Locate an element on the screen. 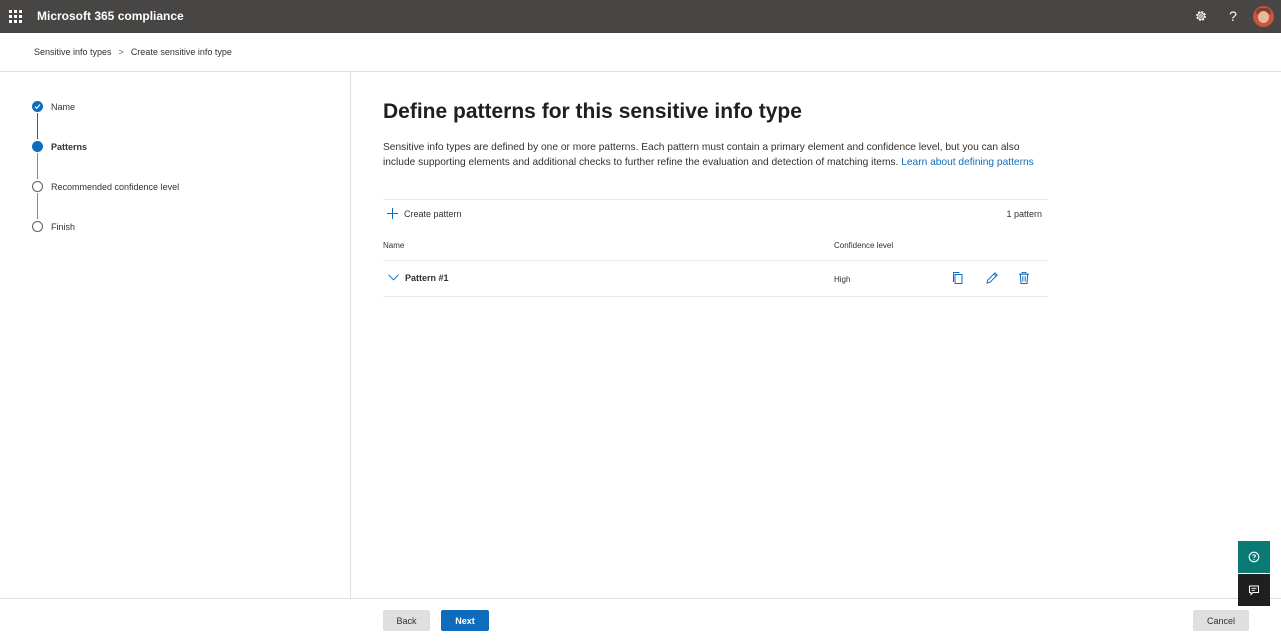 The width and height of the screenshot is (1281, 641). wizard-step-label: Recommended confidence level is located at coordinates (115, 186).